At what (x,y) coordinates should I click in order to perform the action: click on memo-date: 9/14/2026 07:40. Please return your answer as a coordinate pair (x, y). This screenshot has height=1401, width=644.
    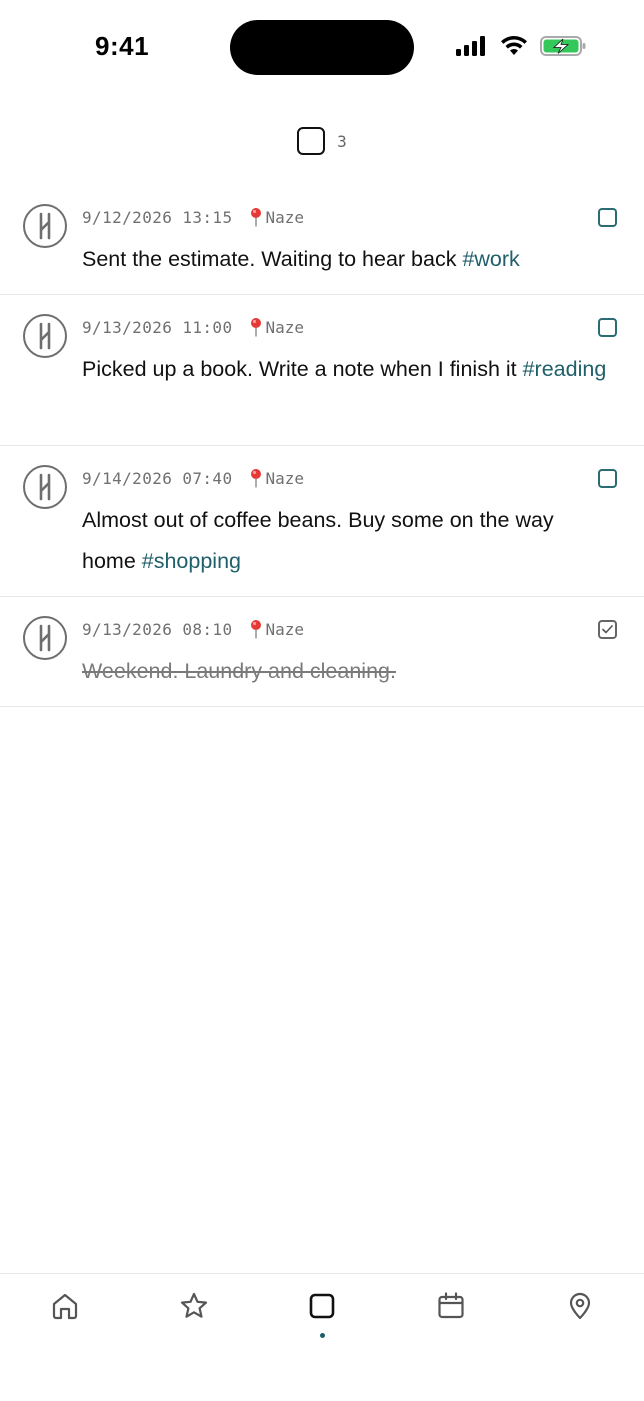
    Looking at the image, I should click on (157, 478).